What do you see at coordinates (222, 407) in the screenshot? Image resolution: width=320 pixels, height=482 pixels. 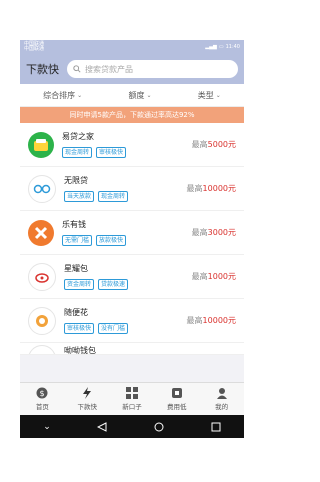 I see `tab-label: 我的` at bounding box center [222, 407].